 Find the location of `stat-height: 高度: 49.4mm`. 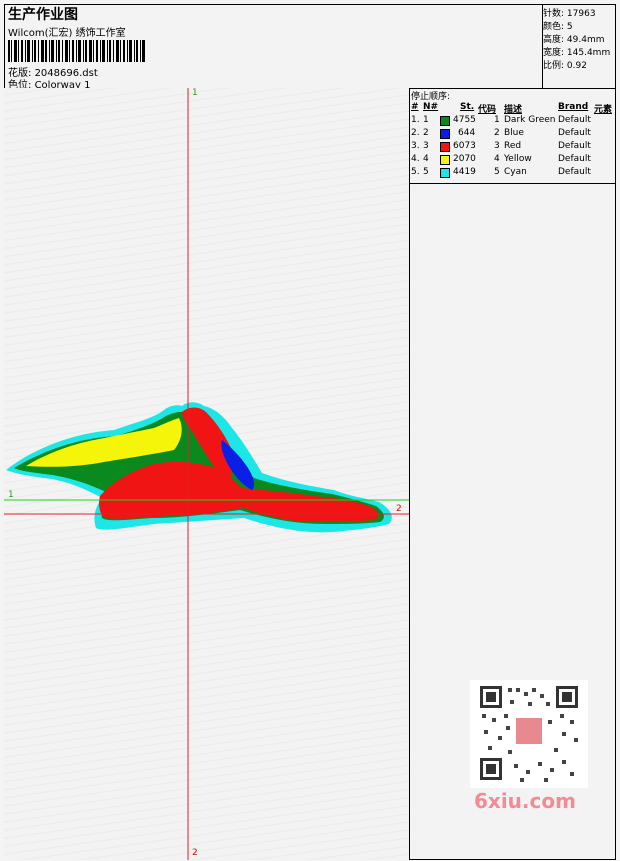

stat-height: 高度: 49.4mm is located at coordinates (574, 40).